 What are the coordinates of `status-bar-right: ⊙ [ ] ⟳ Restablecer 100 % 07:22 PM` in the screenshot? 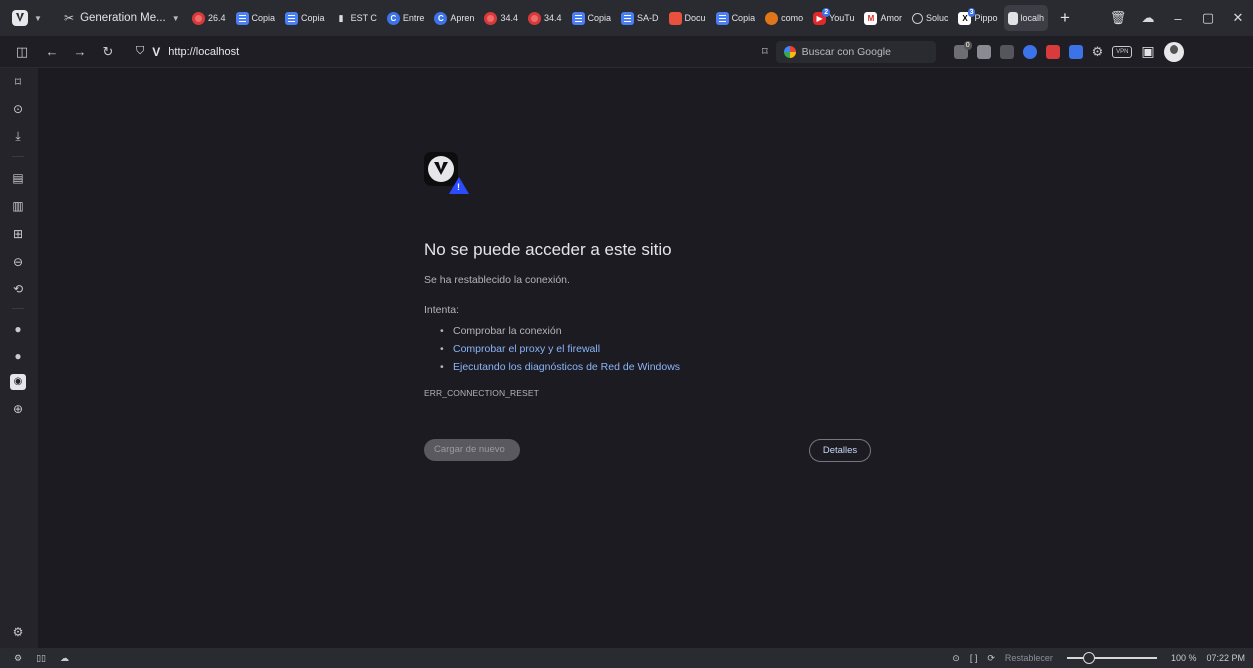 It's located at (1102, 658).